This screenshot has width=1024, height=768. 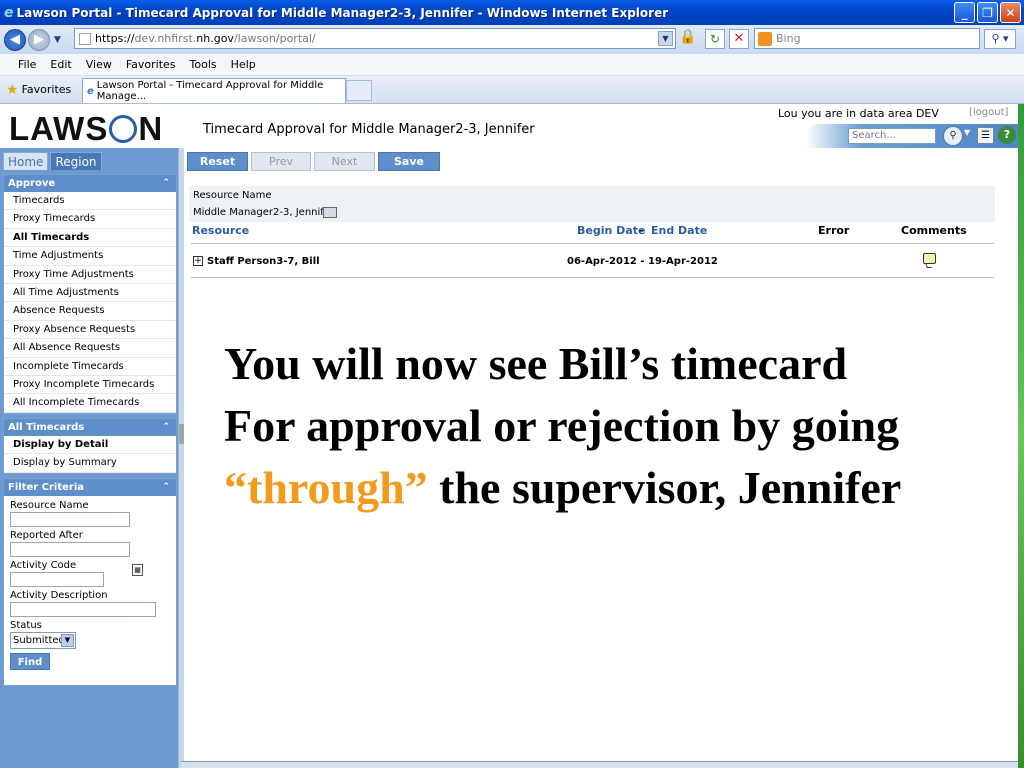 What do you see at coordinates (359, 90) in the screenshot?
I see `new-tab-button` at bounding box center [359, 90].